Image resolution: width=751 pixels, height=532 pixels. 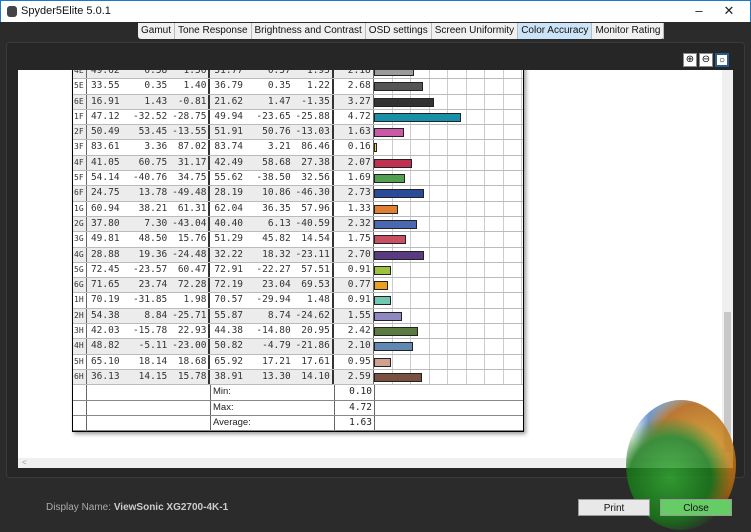 I want to click on reference-lab: 49.81 48.50 15.76, so click(x=149, y=239).